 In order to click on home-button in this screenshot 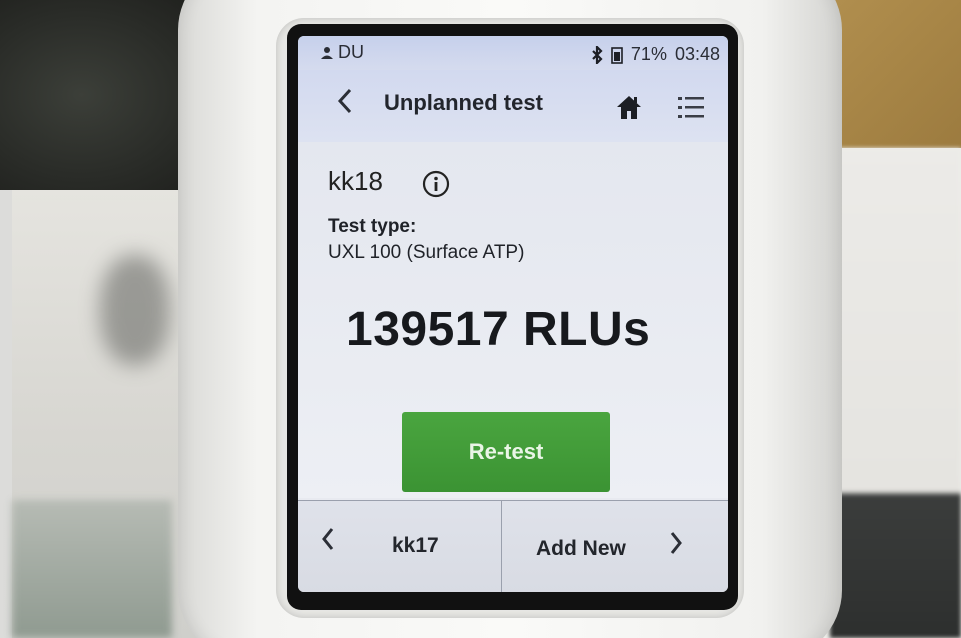, I will do `click(629, 107)`.